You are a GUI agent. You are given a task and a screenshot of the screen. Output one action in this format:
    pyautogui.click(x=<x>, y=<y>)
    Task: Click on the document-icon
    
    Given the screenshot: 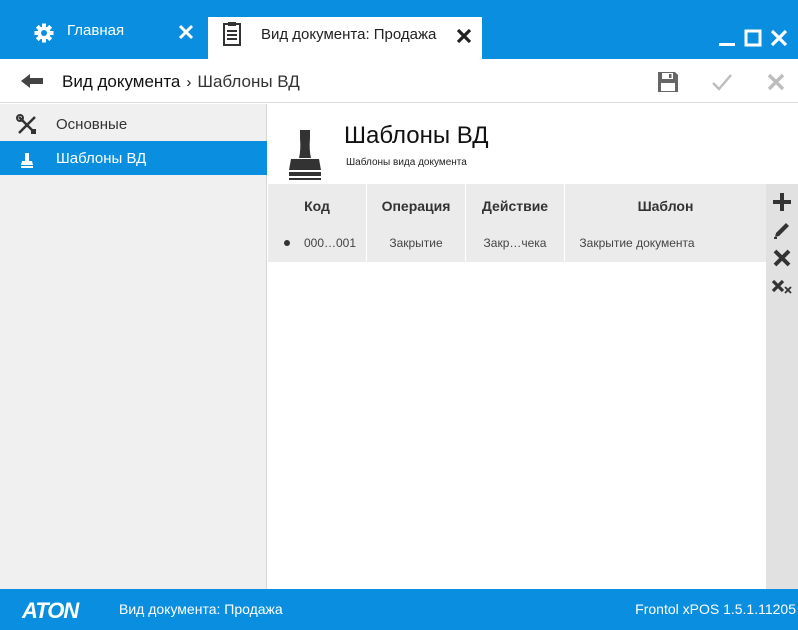 What is the action you would take?
    pyautogui.click(x=232, y=34)
    